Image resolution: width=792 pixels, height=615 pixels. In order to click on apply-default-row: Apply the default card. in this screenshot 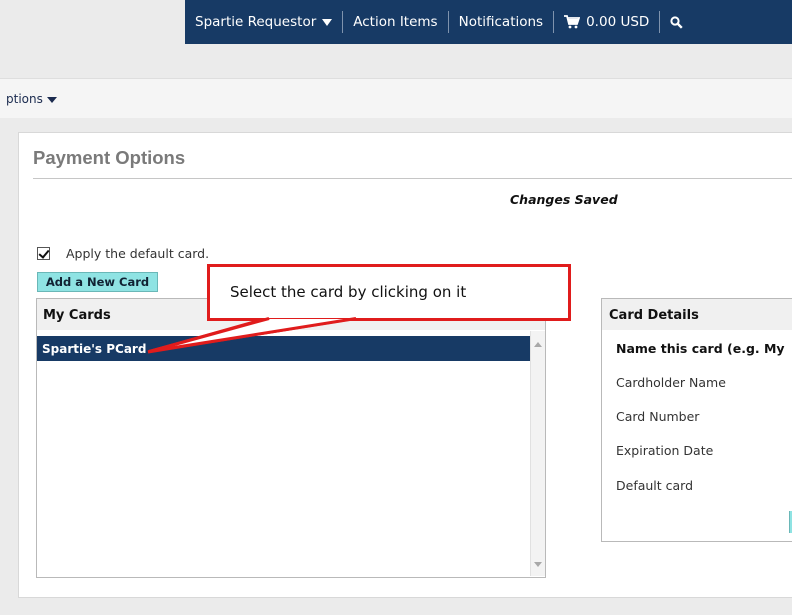, I will do `click(123, 253)`.